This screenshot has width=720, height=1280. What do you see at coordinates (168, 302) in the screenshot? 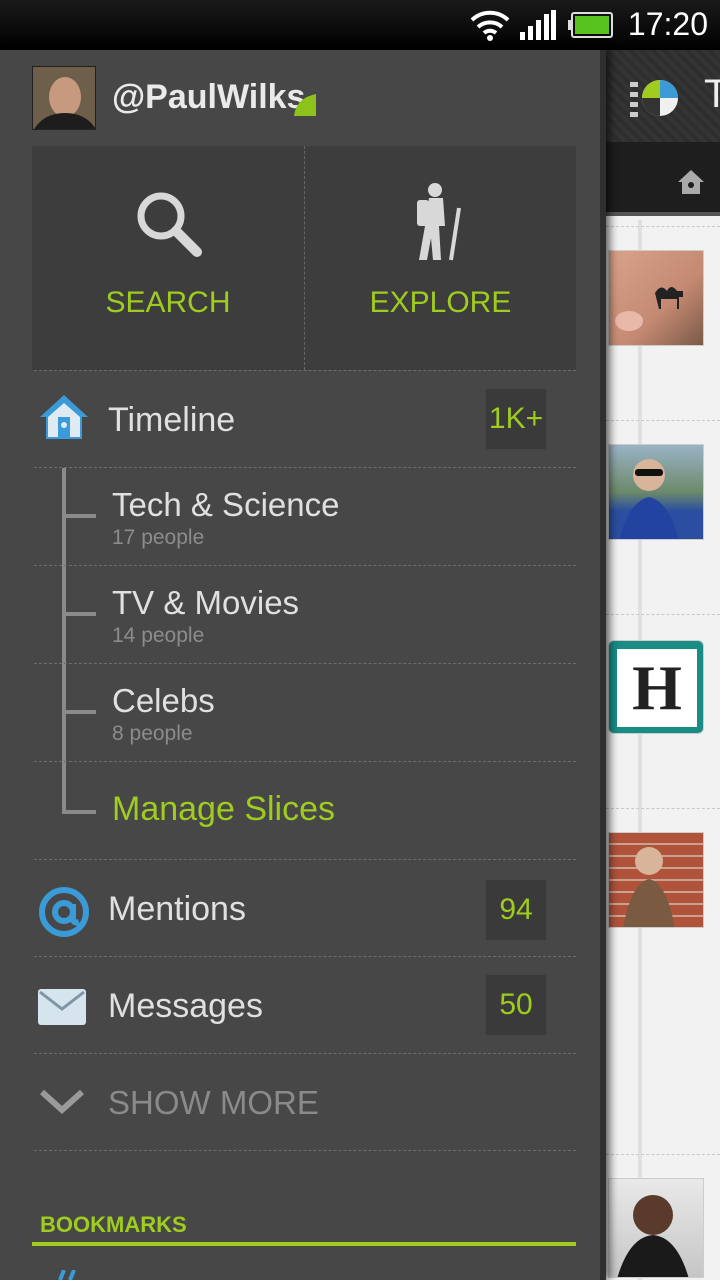
I see `search-label: SEARCH` at bounding box center [168, 302].